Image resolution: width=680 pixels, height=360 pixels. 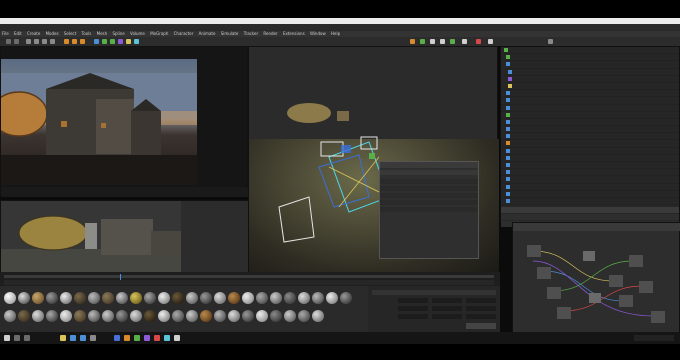 What do you see at coordinates (490, 41) in the screenshot?
I see `settings-icon` at bounding box center [490, 41].